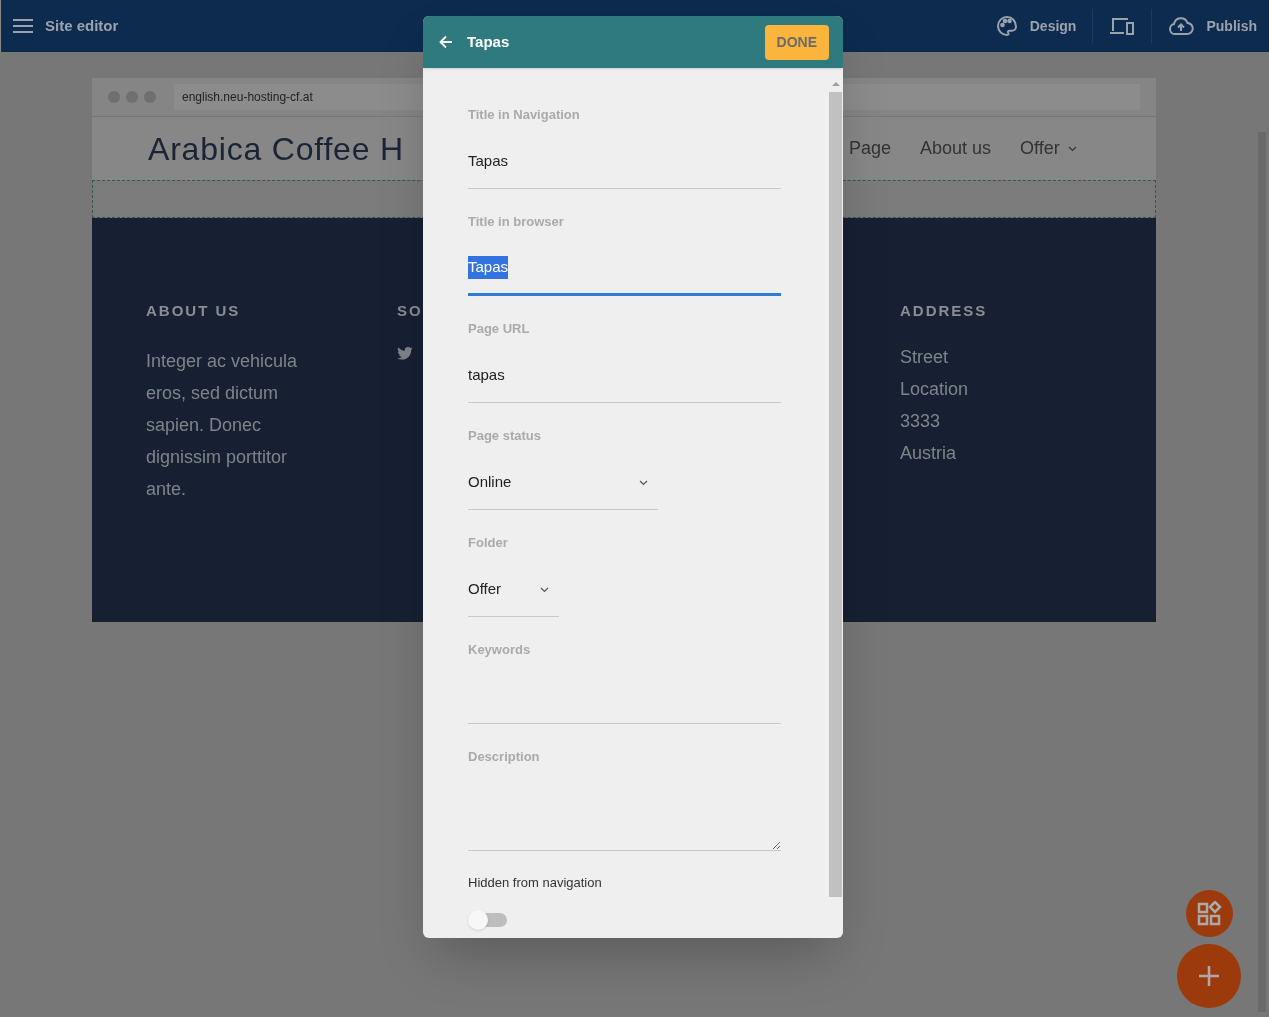  What do you see at coordinates (505, 436) in the screenshot?
I see `field-label: Page status` at bounding box center [505, 436].